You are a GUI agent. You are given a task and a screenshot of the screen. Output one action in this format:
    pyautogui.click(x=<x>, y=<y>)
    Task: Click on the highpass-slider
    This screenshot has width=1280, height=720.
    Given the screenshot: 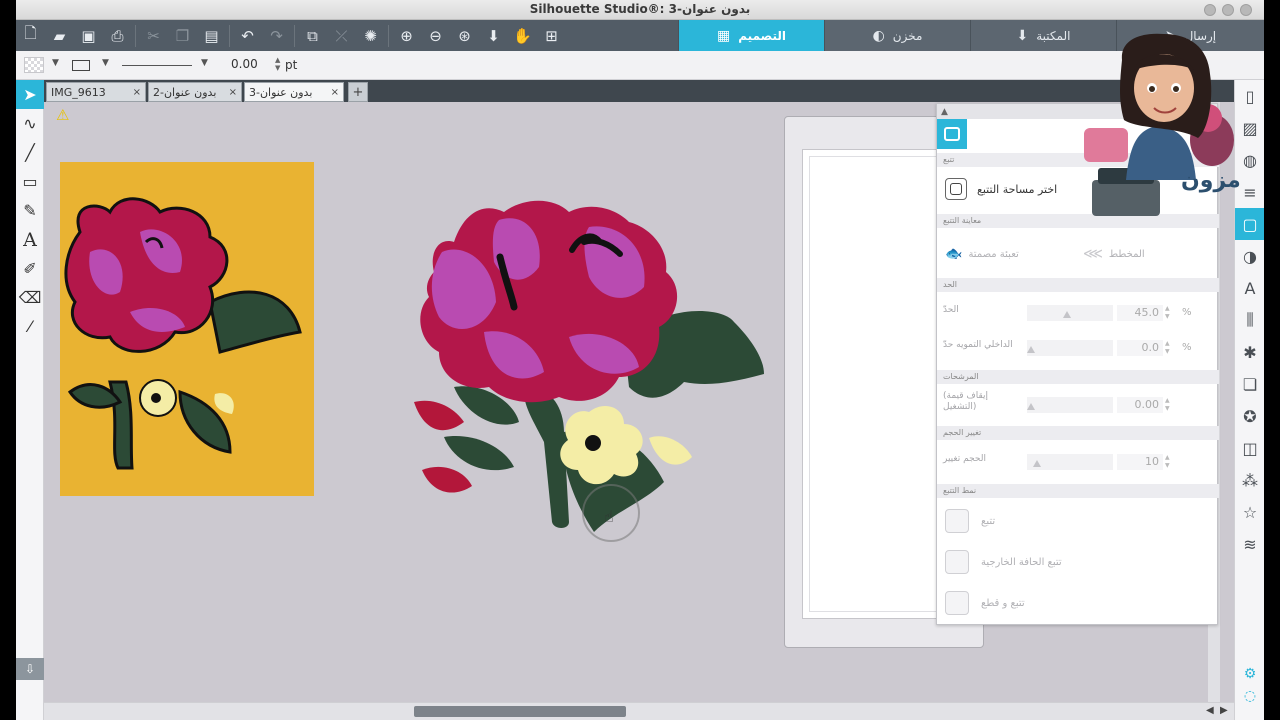 What is the action you would take?
    pyautogui.click(x=1070, y=405)
    